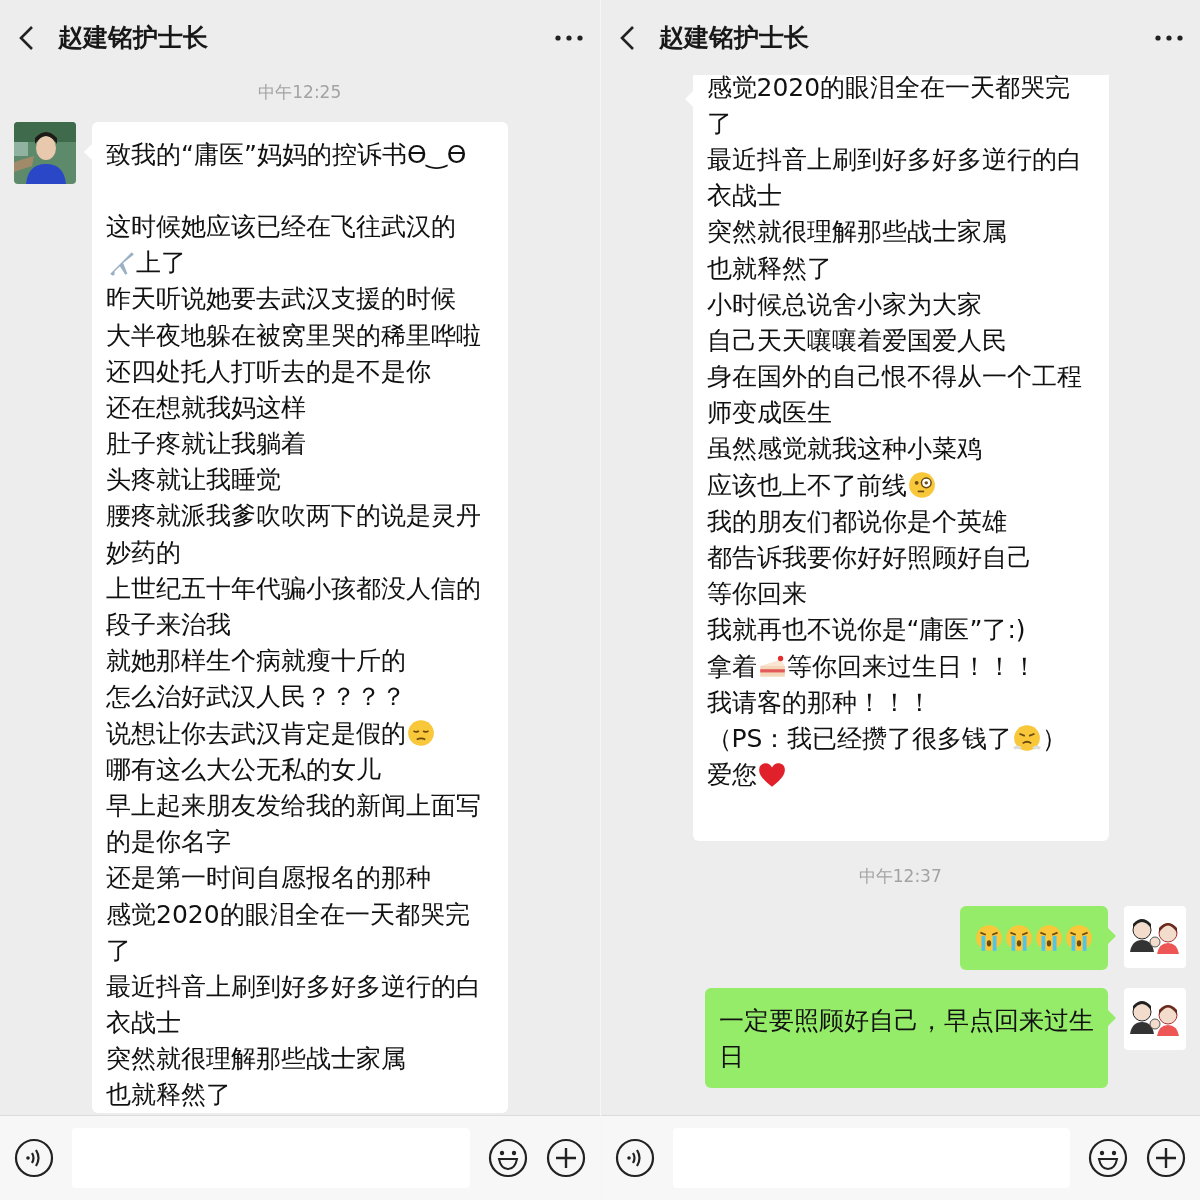 This screenshot has height=1200, width=1200. Describe the element at coordinates (268, 371) in the screenshot. I see `message-text: 还四处托人打听去的是不是你` at that location.